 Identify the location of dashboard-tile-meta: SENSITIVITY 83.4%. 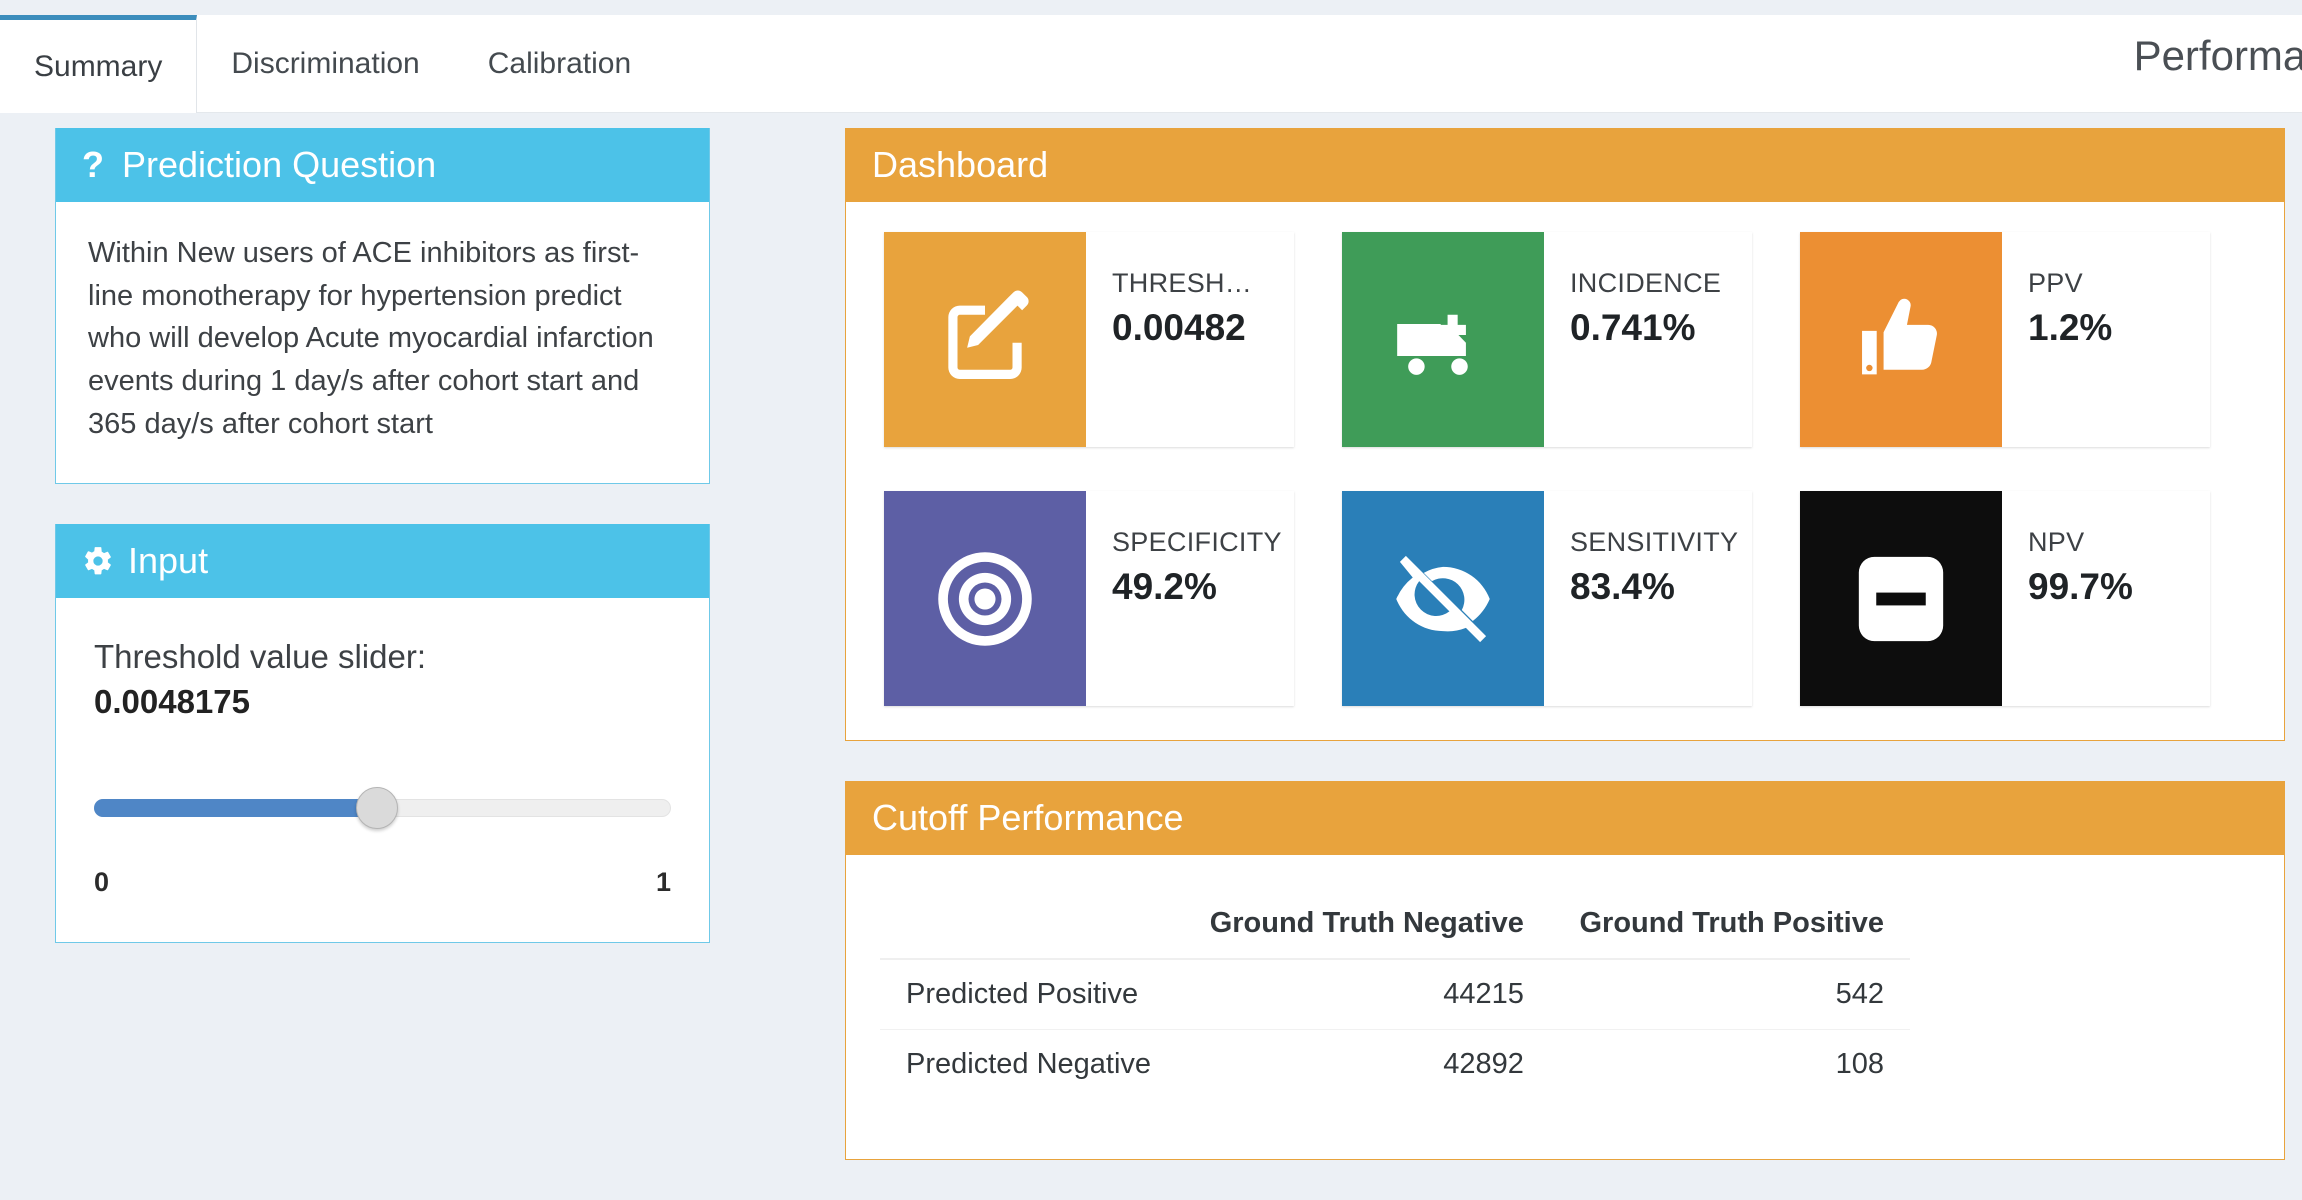
(1648, 598).